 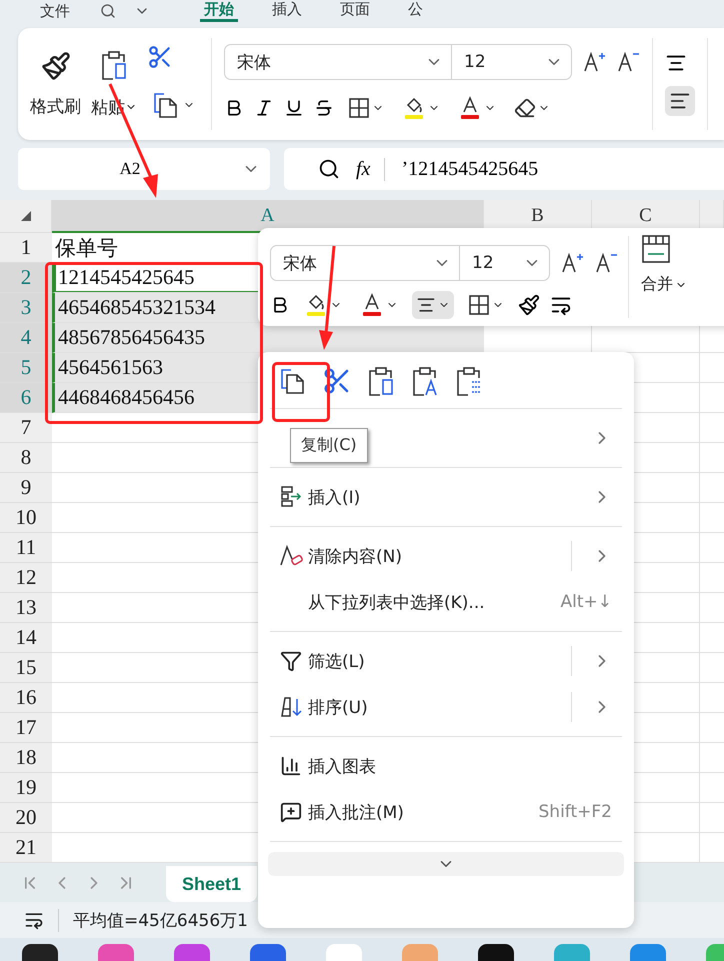 What do you see at coordinates (446, 707) in the screenshot?
I see `menu-item: 排序(U)` at bounding box center [446, 707].